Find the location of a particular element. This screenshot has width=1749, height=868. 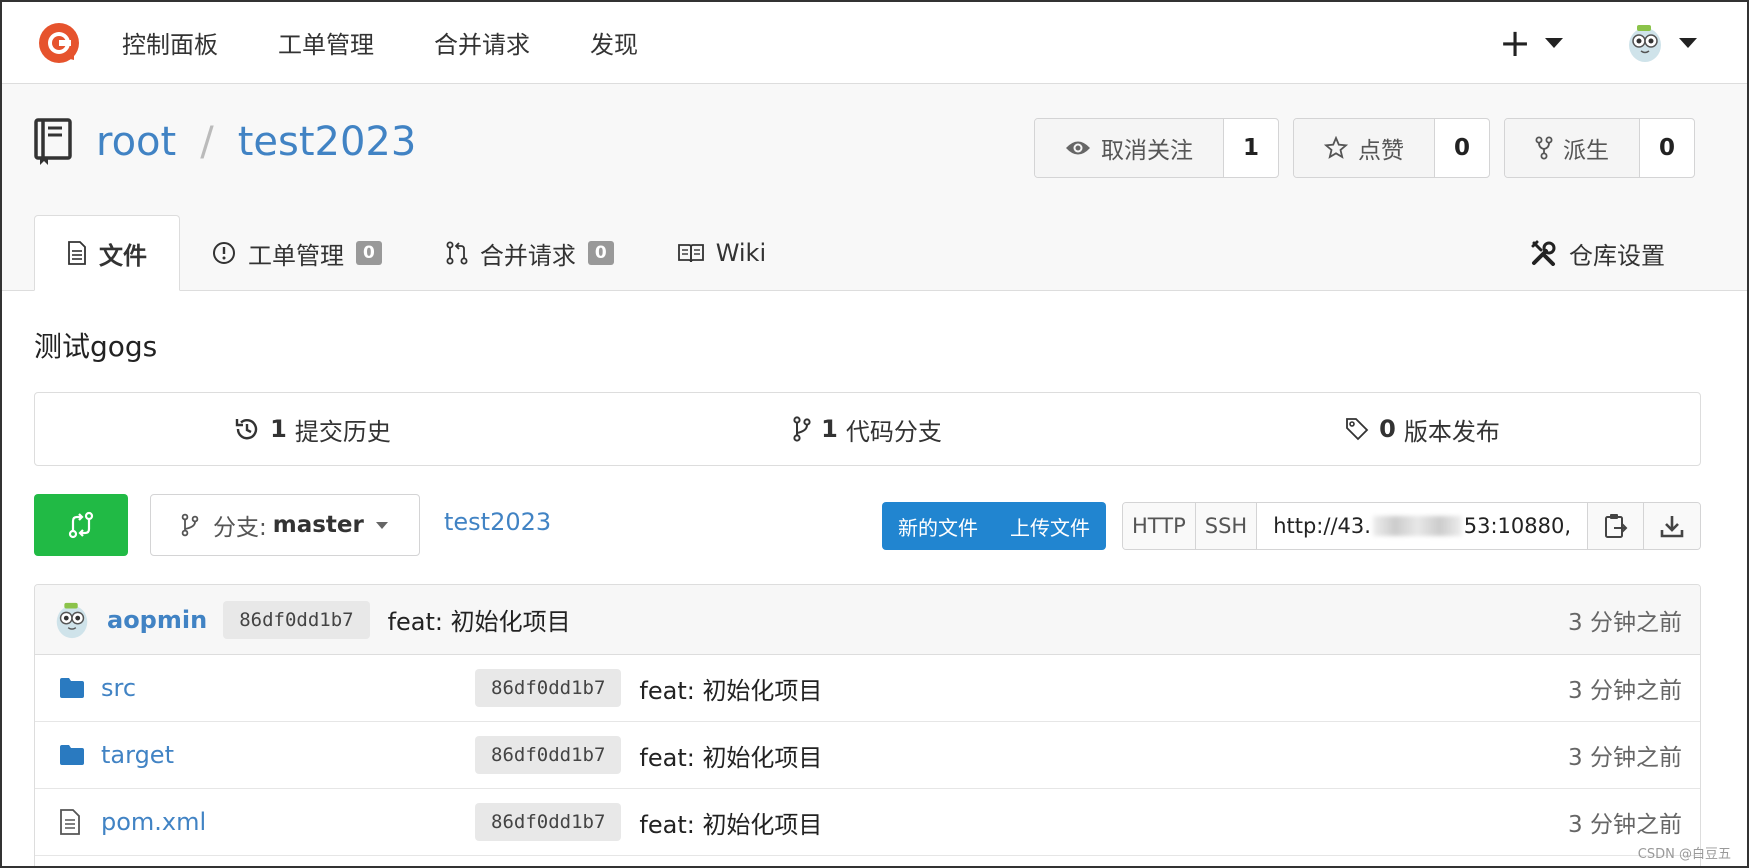

nav-dashboard: 控制面板 is located at coordinates (170, 42).